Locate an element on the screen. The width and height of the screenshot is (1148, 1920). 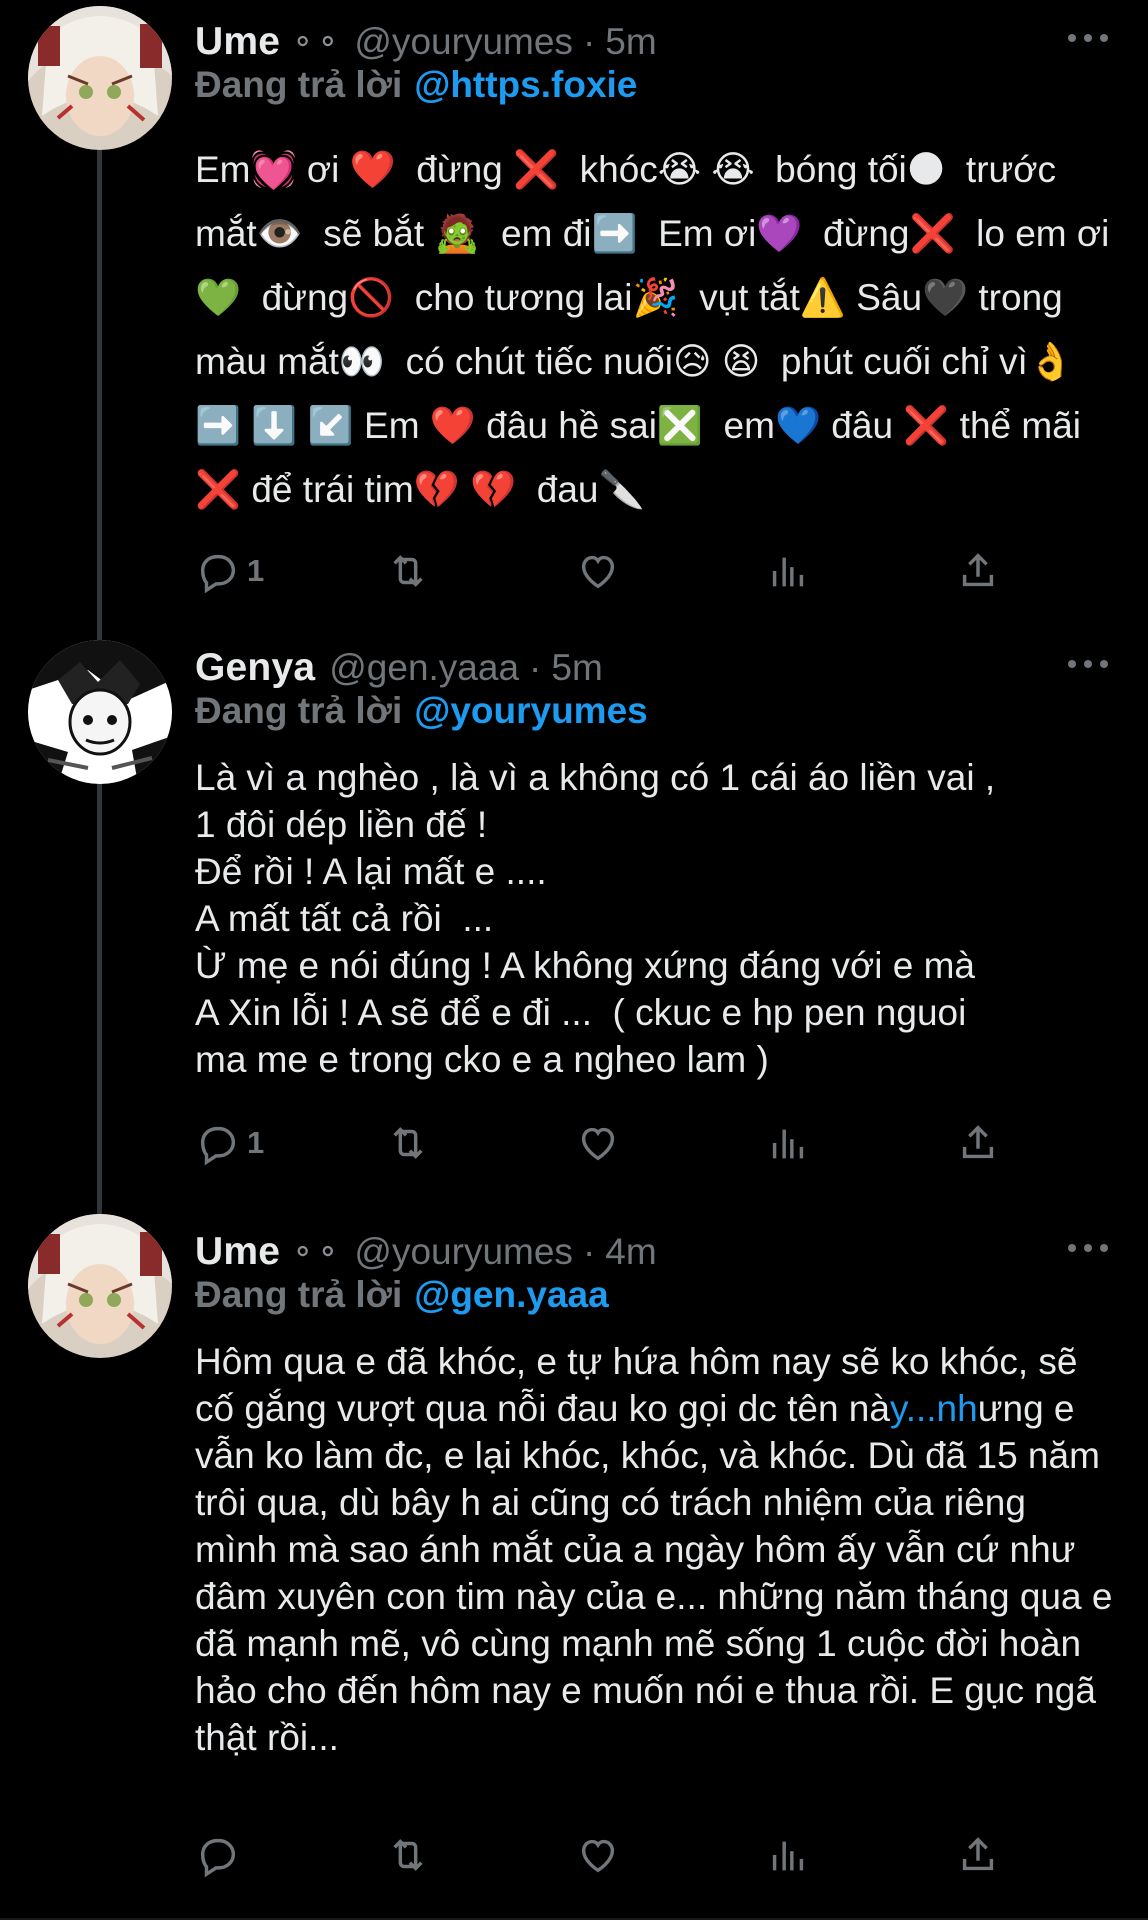
tweet-header: Genya @gen.yaaa · 5m is located at coordinates (399, 668).